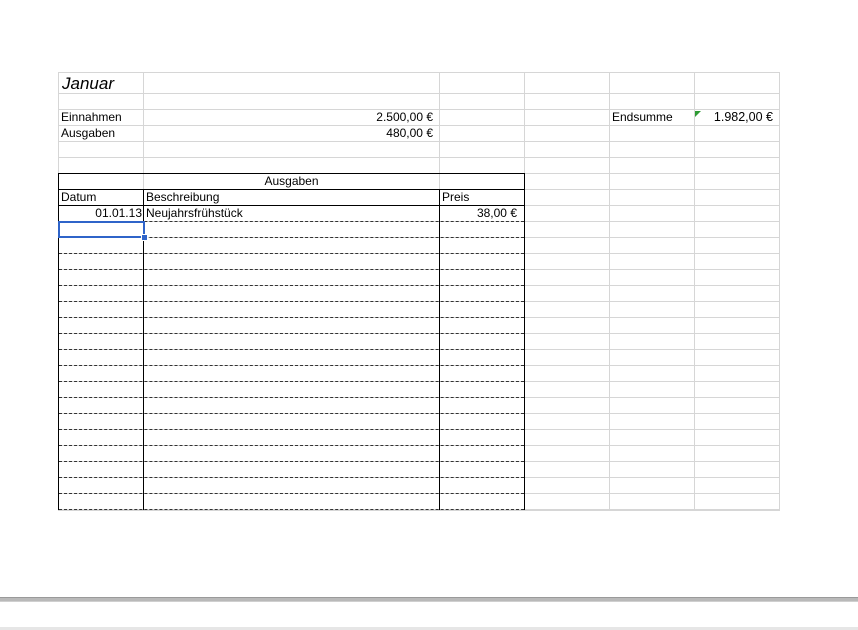 The height and width of the screenshot is (630, 858). I want to click on fill-handle, so click(144, 237).